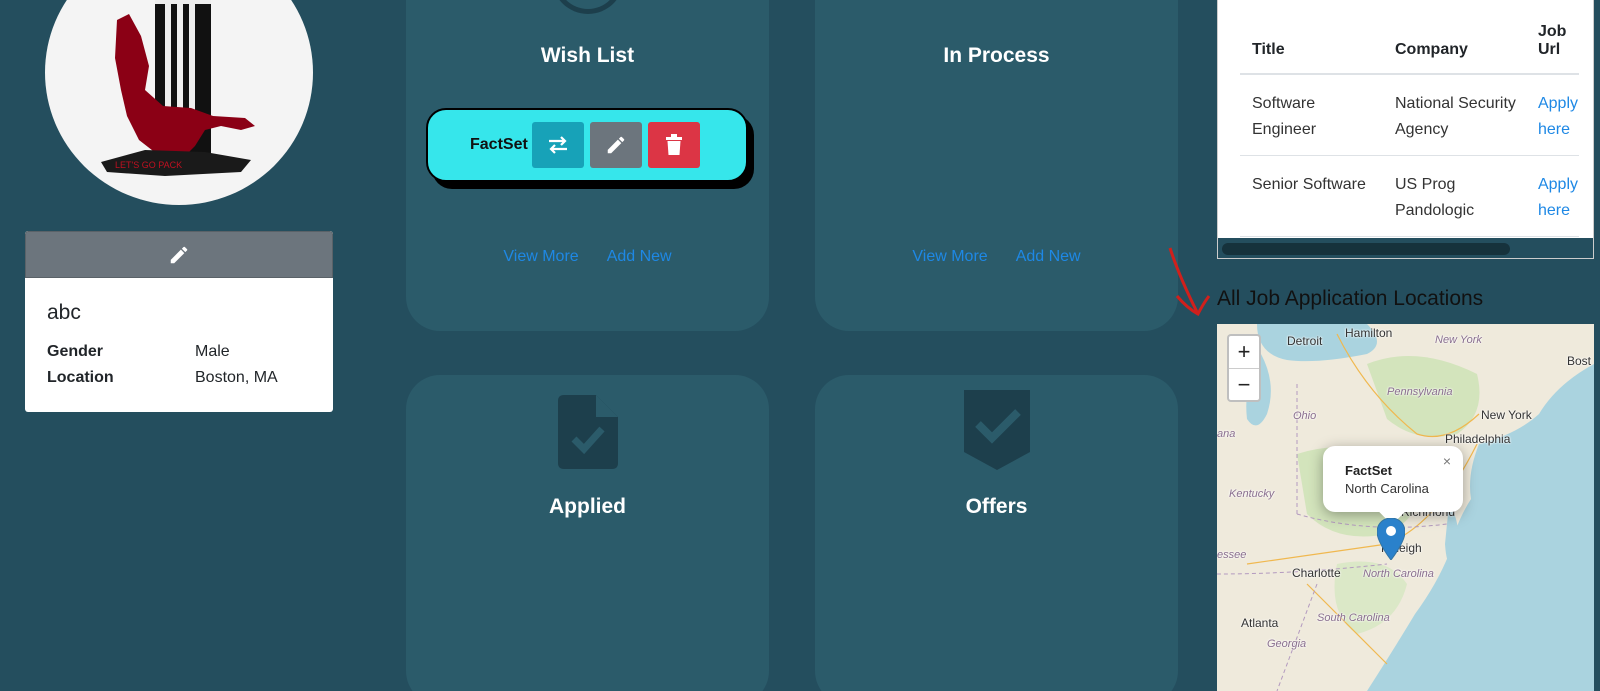 This screenshot has width=1600, height=691. What do you see at coordinates (212, 351) in the screenshot?
I see `field-value: Male` at bounding box center [212, 351].